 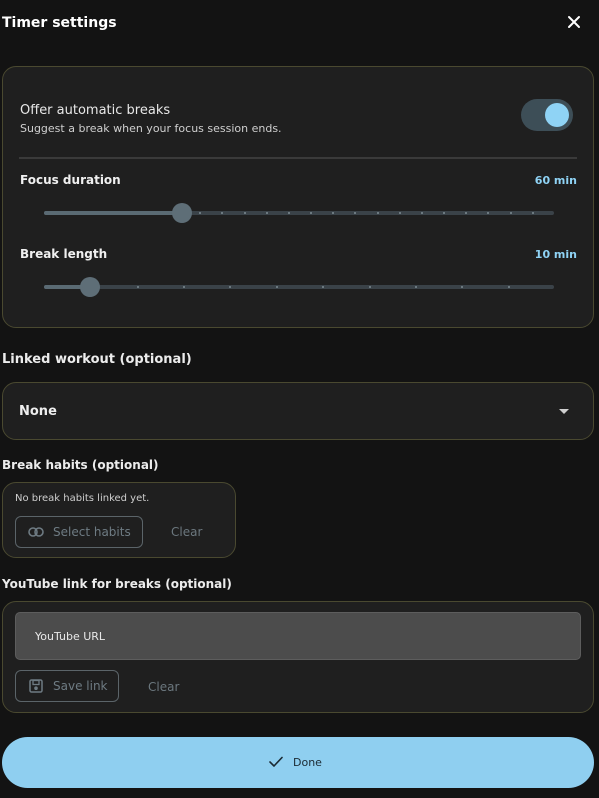 What do you see at coordinates (299, 287) in the screenshot?
I see `break-length-slider` at bounding box center [299, 287].